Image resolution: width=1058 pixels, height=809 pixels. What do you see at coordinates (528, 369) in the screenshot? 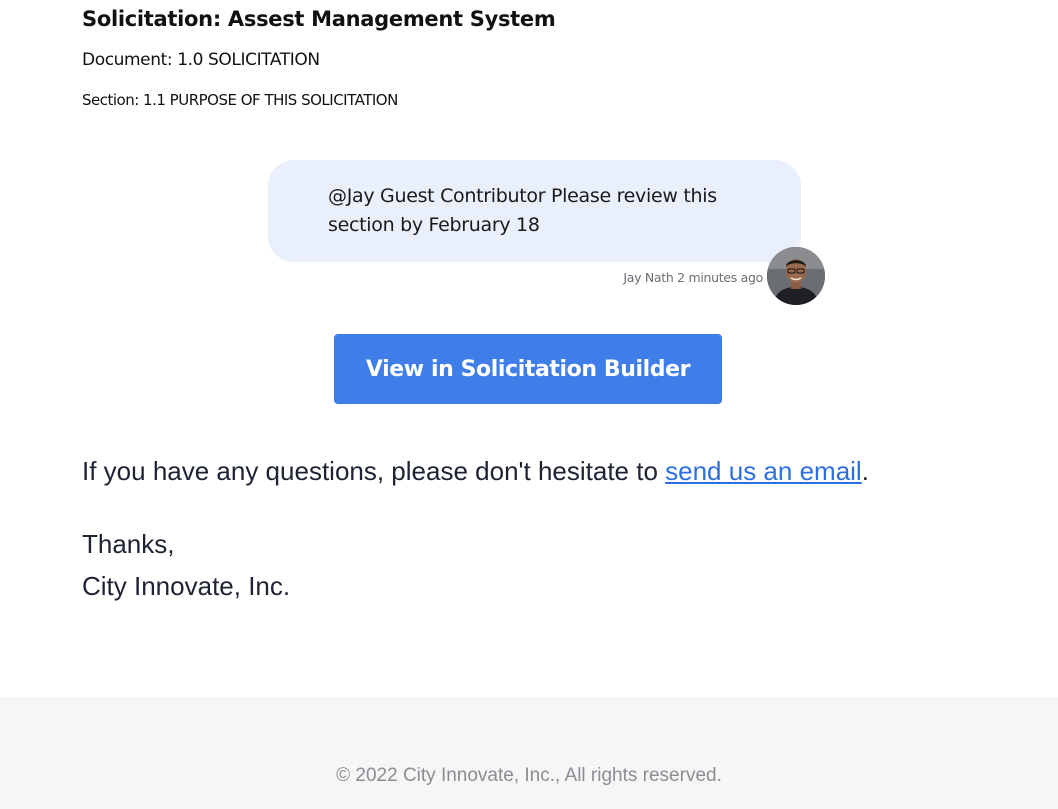
I see `view-in-solicitation-builder-button: View in Solicitation Builder` at bounding box center [528, 369].